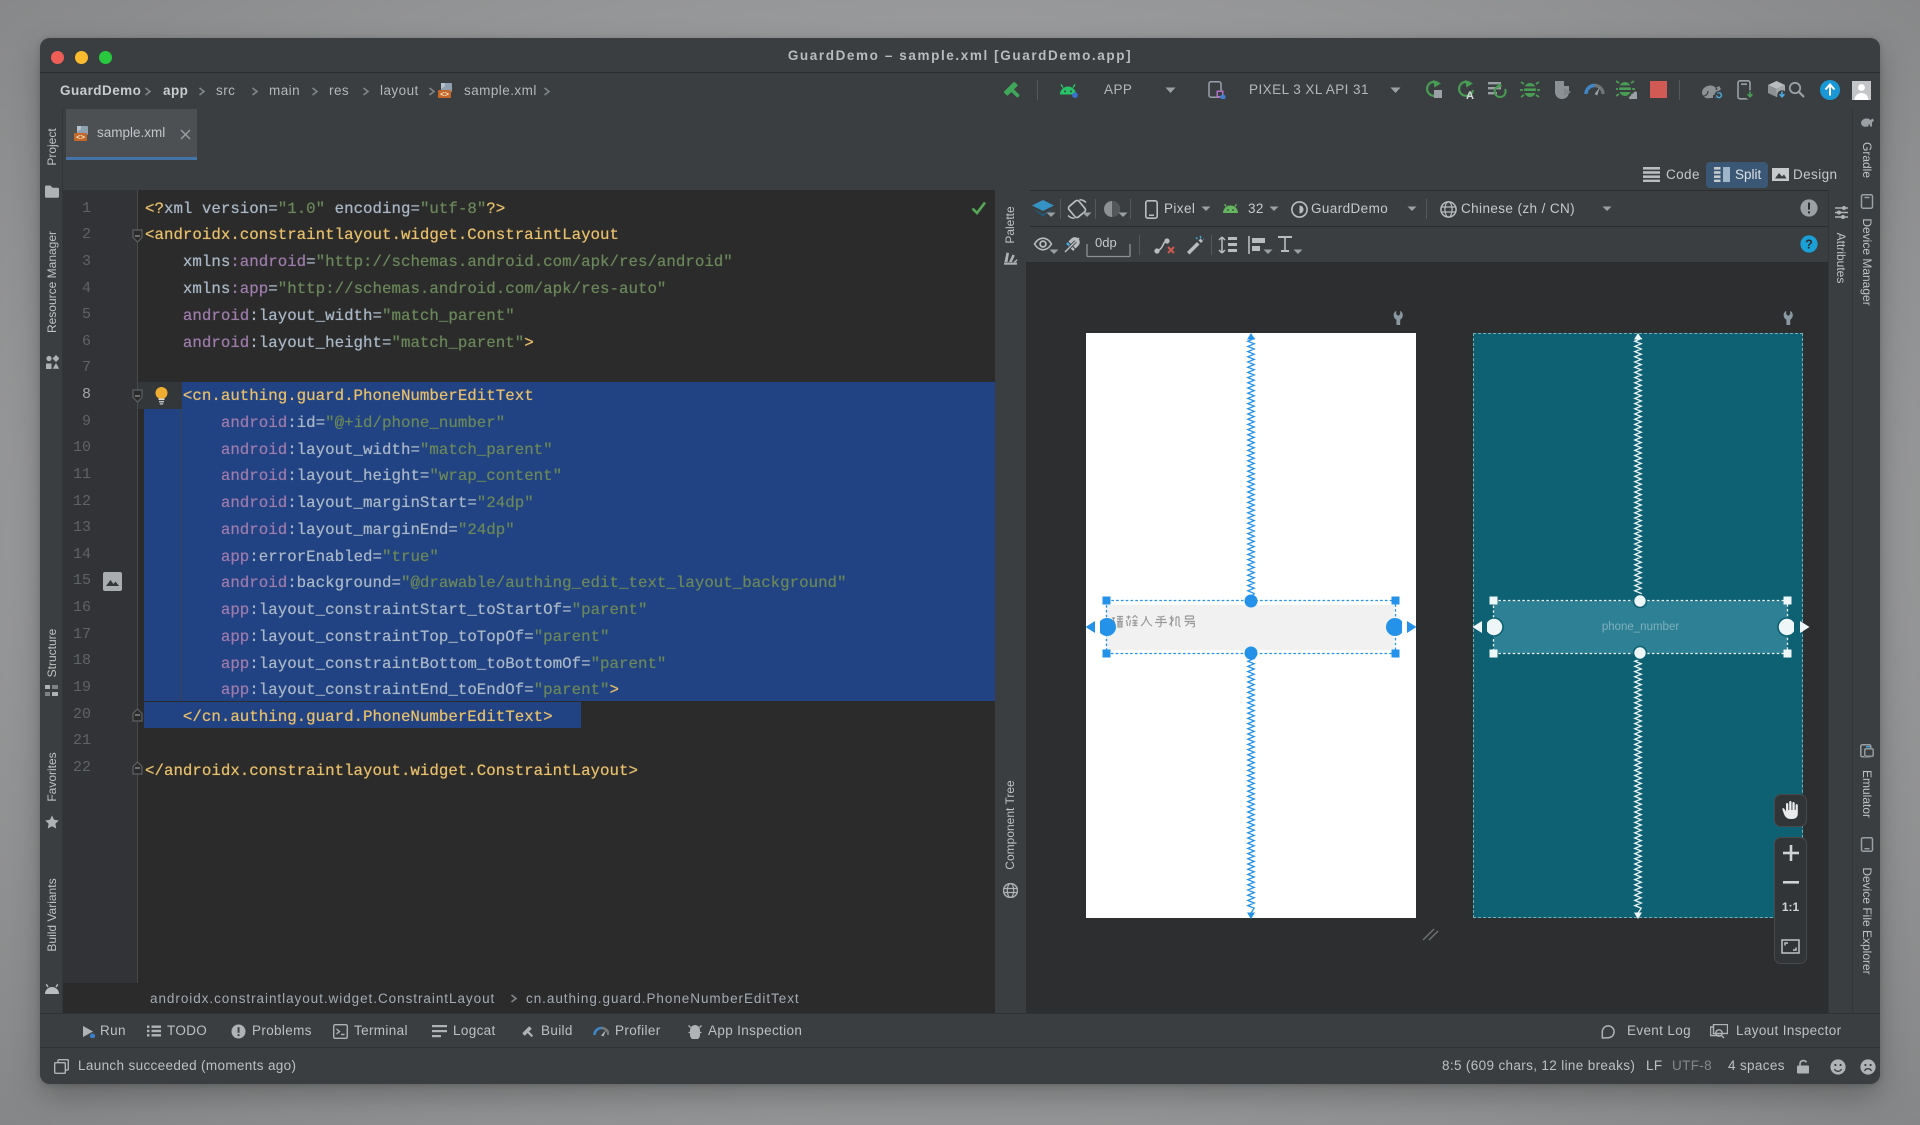  Describe the element at coordinates (1470, 95) in the screenshot. I see `svg-text: A` at that location.